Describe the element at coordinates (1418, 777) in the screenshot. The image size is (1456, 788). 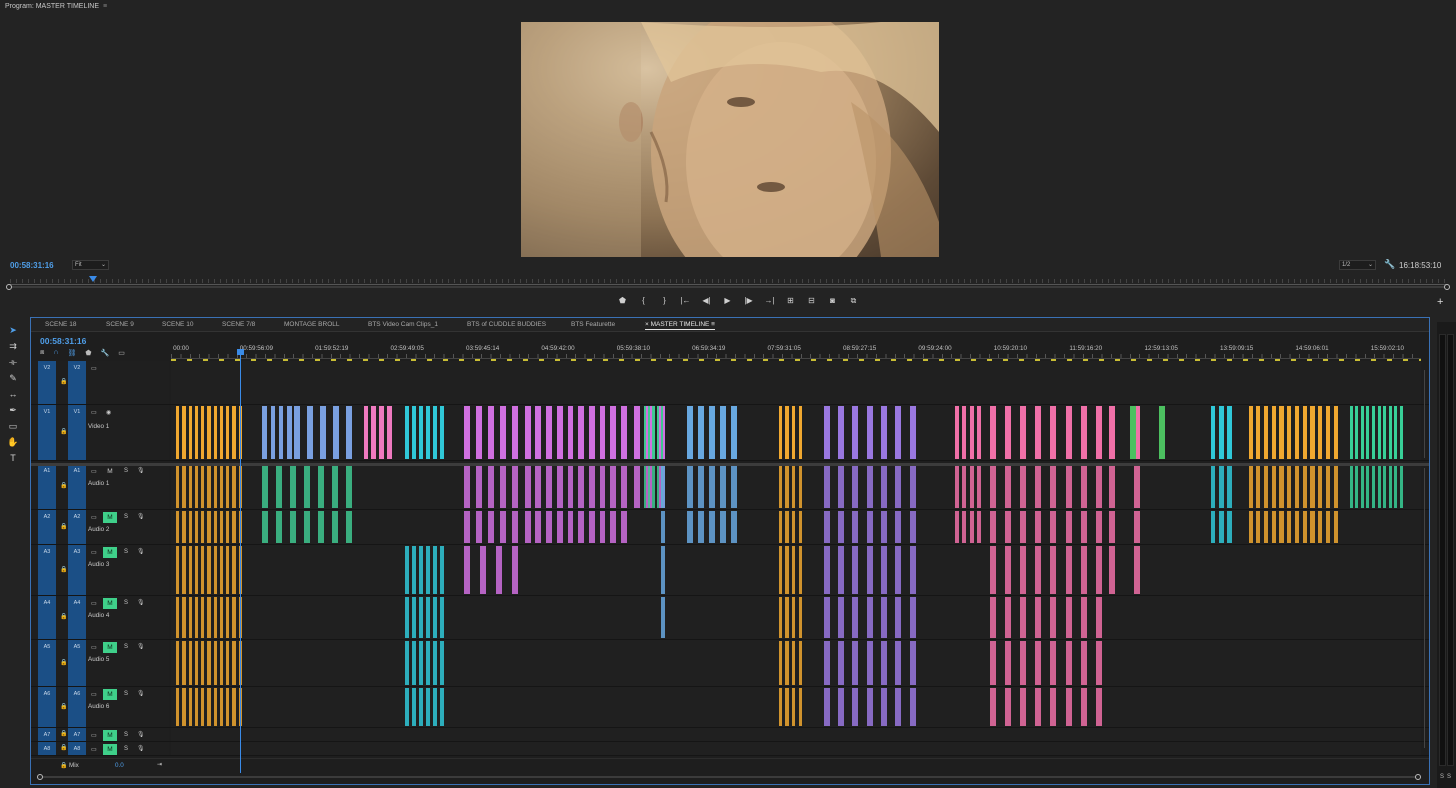
I see `scroll-handle-right` at that location.